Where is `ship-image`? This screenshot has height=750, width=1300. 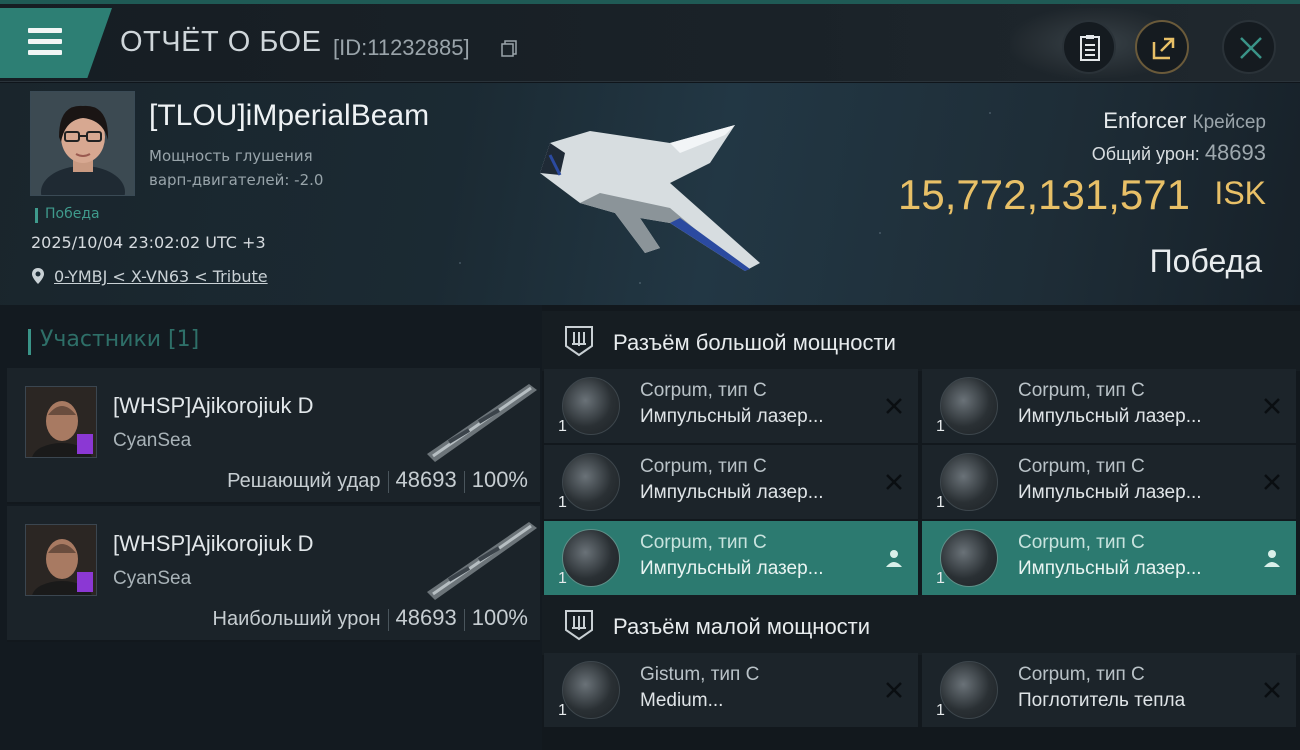
ship-image is located at coordinates (650, 198).